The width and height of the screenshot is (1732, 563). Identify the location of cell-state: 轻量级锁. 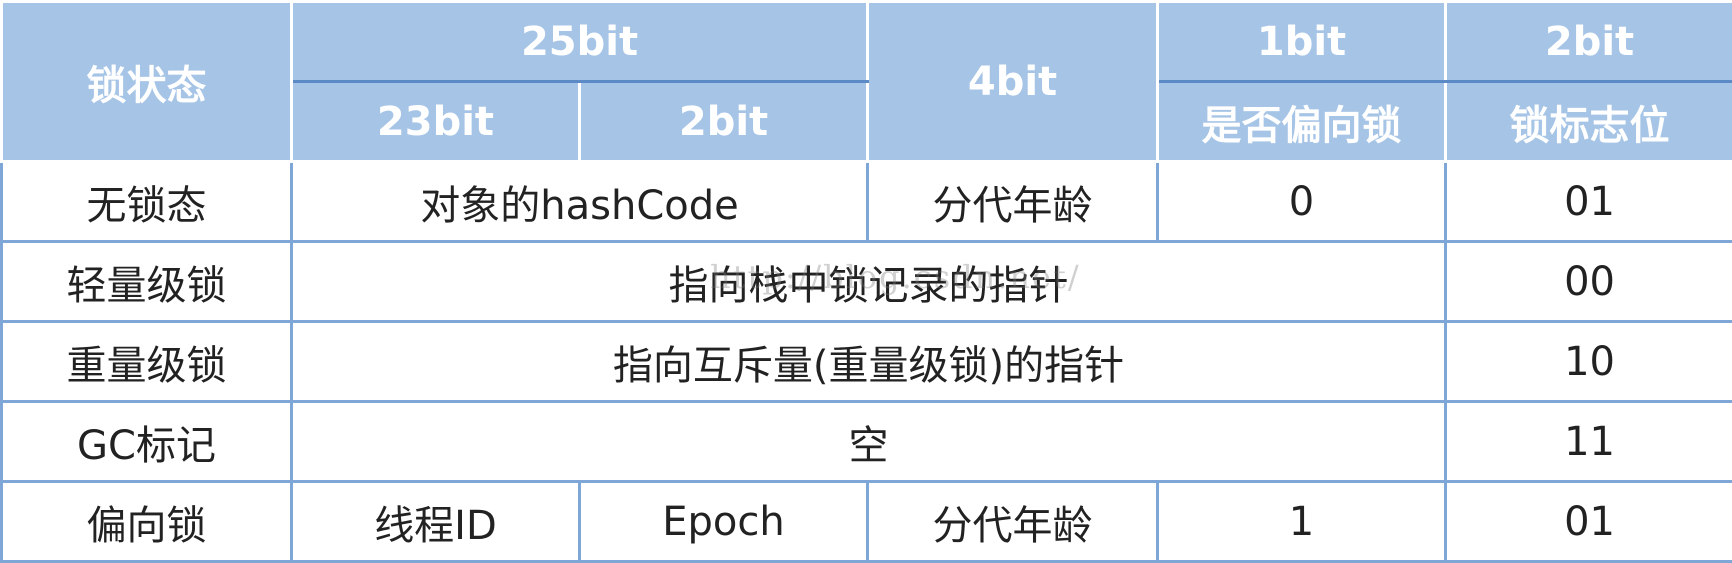
(147, 282).